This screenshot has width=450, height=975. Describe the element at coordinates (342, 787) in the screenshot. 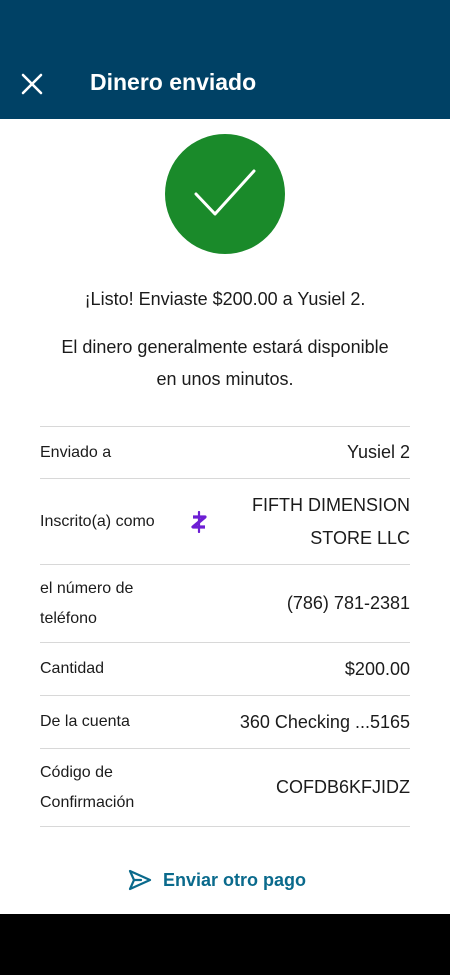

I see `detail-value: COFDB6KFJIDZ` at that location.